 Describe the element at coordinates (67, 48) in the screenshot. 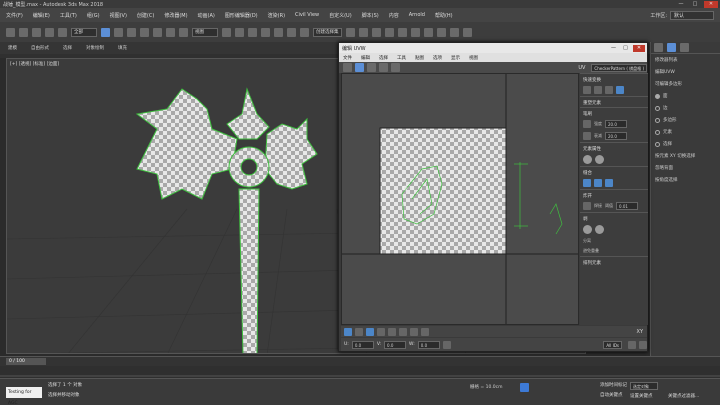

I see `ribbon-tab-selection: 选择` at that location.